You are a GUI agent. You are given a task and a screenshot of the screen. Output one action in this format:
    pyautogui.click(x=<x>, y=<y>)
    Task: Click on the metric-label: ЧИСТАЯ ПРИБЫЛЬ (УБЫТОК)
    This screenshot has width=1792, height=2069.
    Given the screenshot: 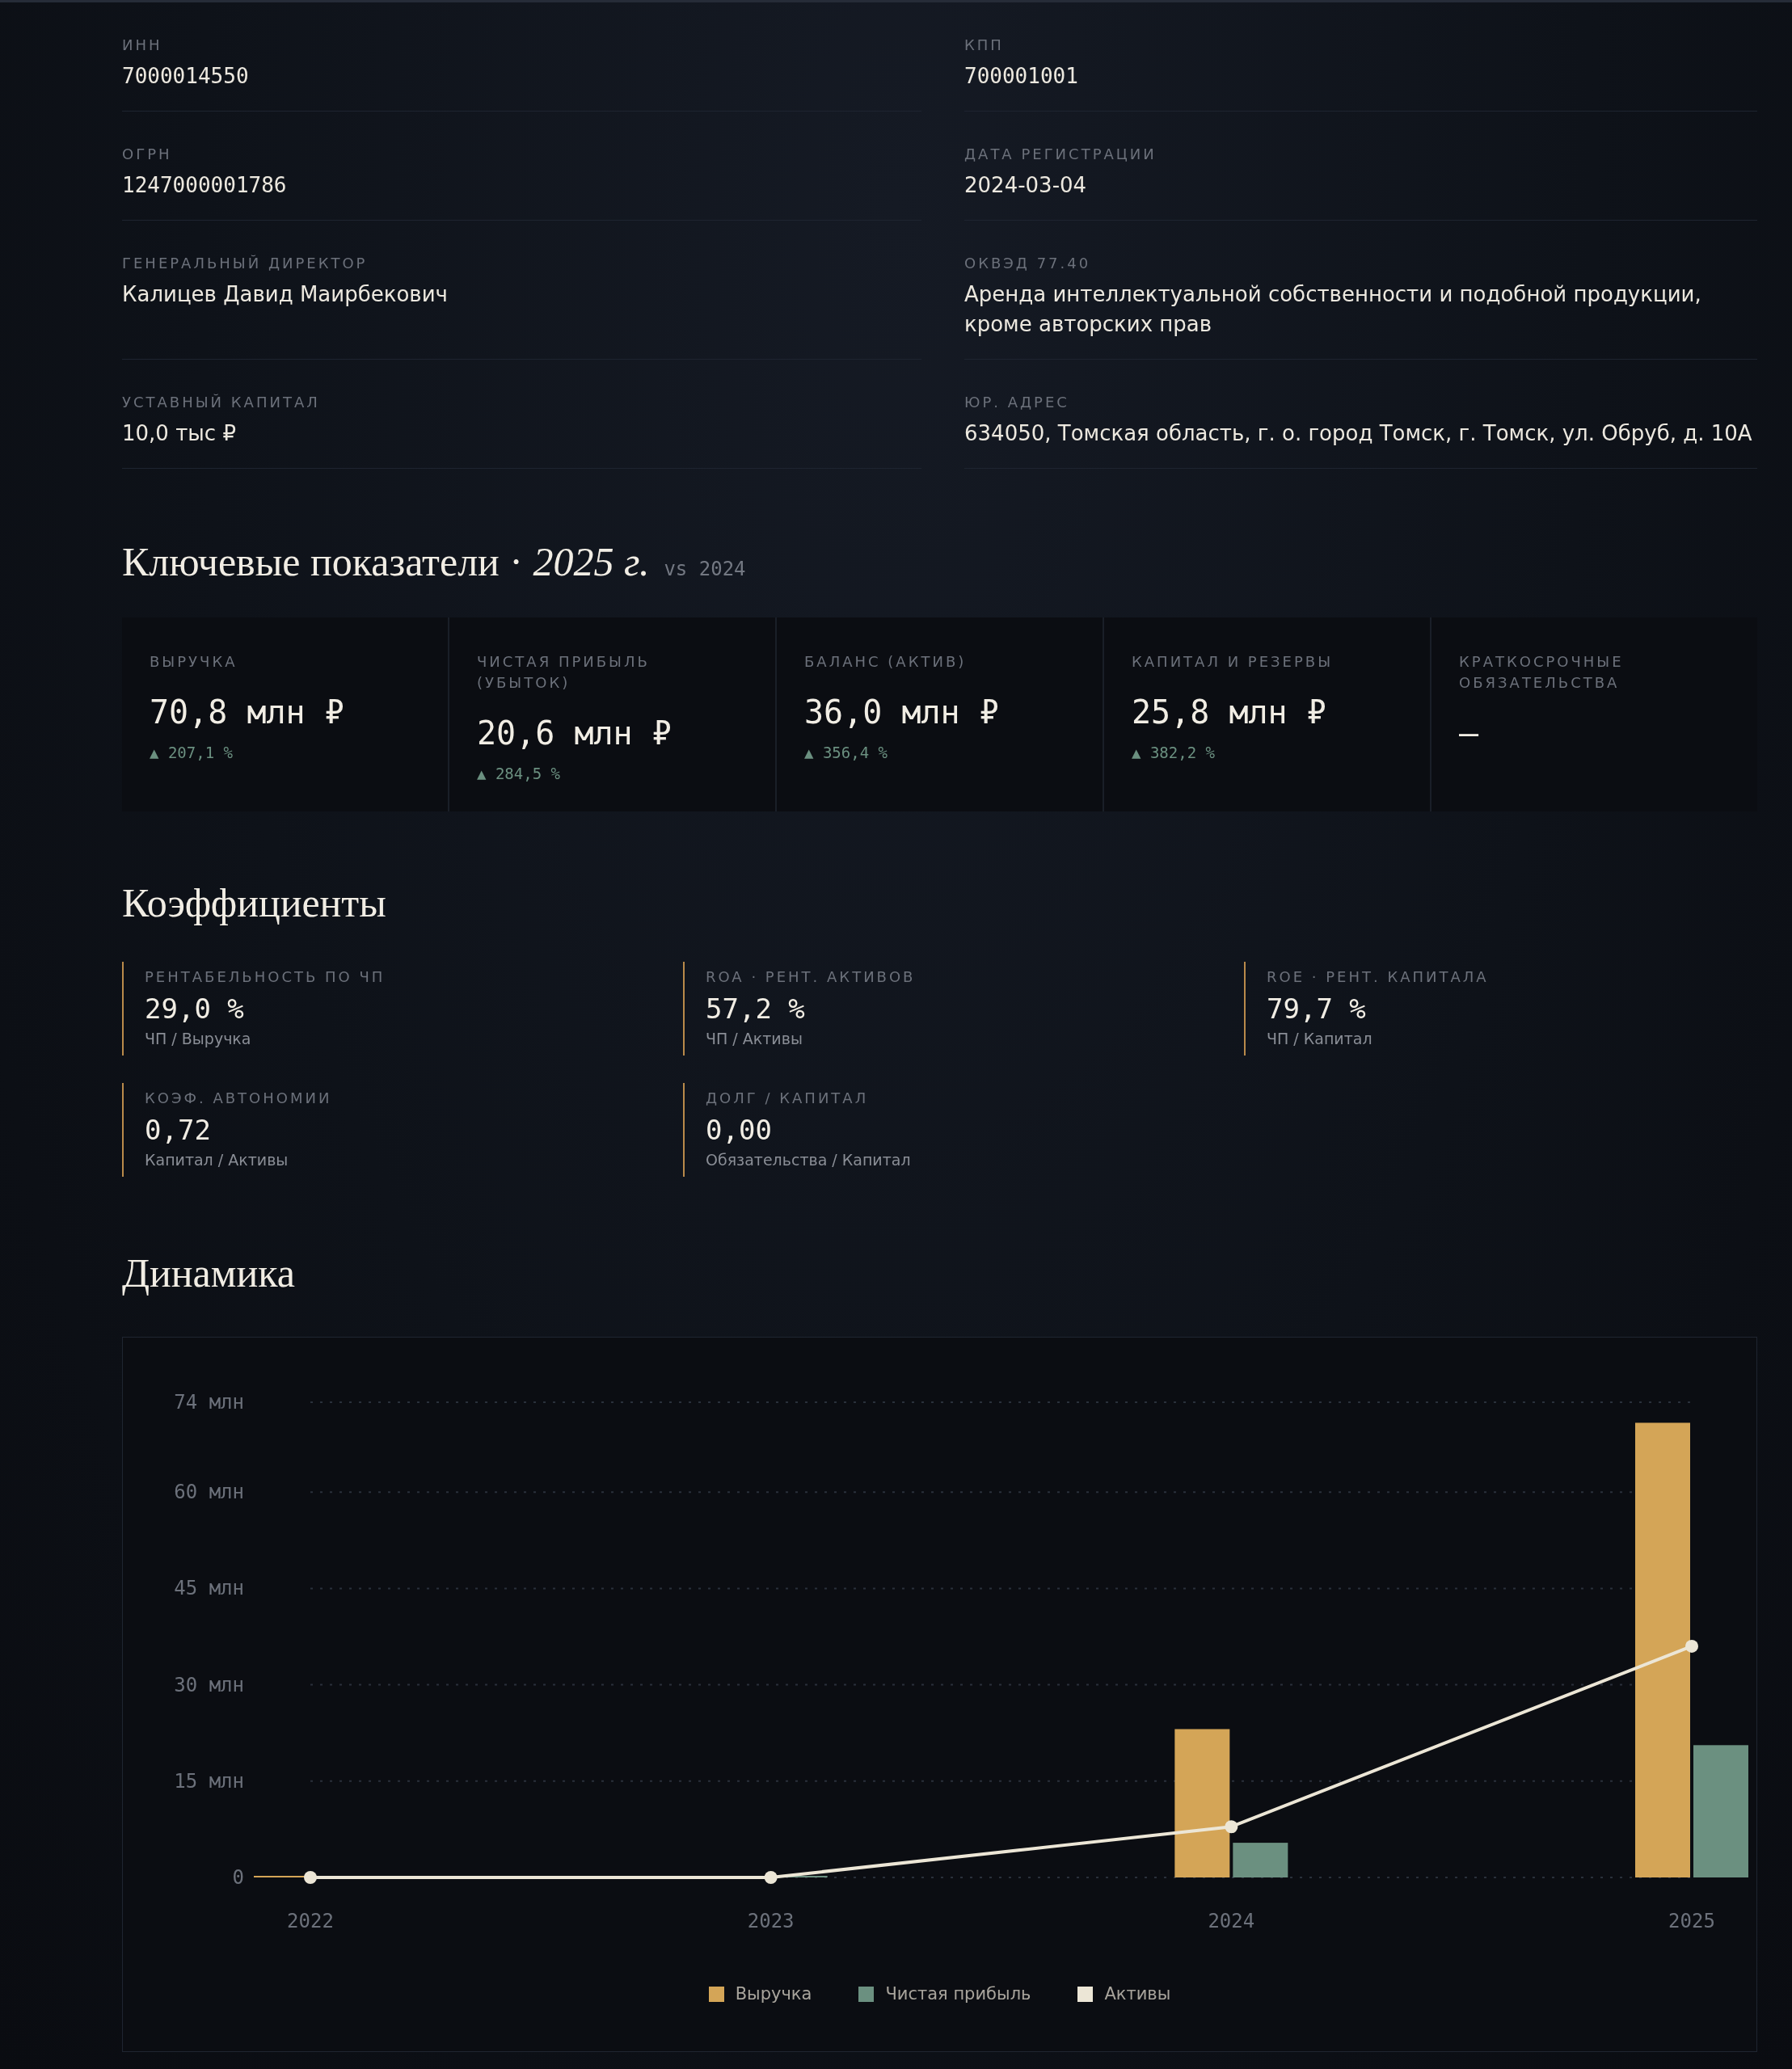 What is the action you would take?
    pyautogui.click(x=564, y=672)
    